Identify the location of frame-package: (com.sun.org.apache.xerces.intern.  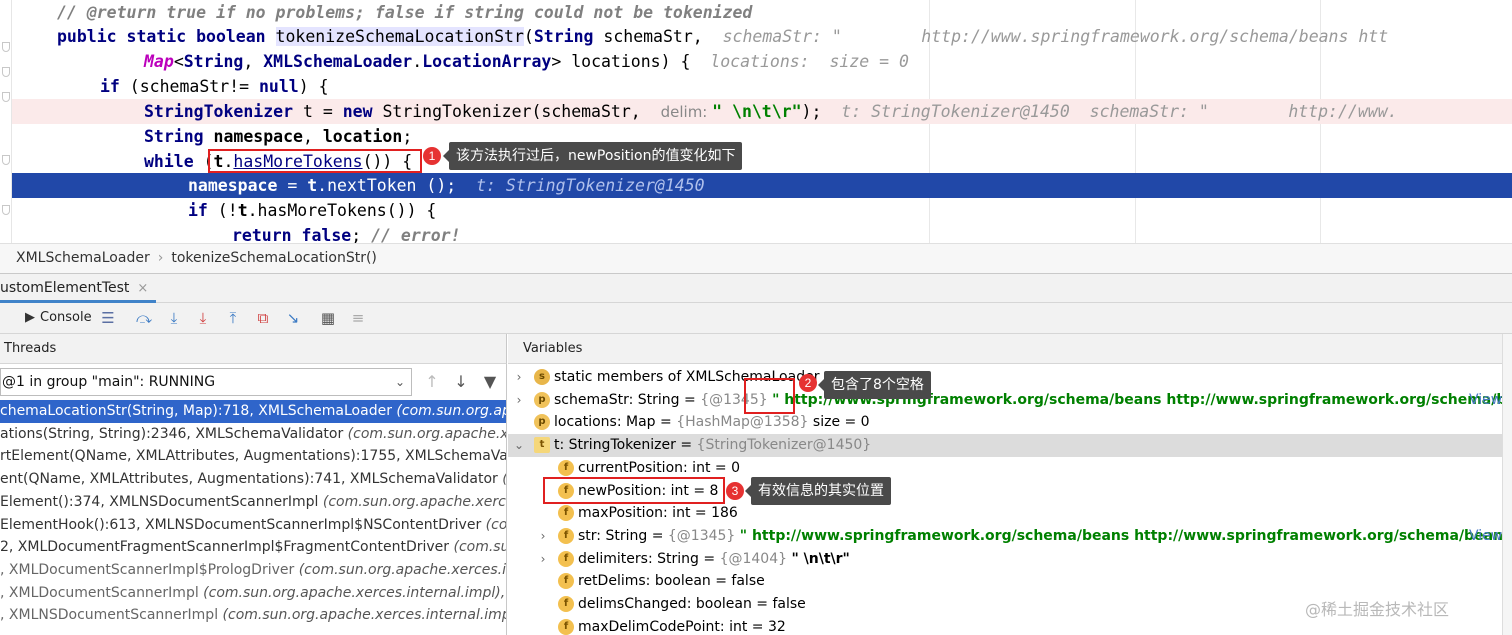
(402, 569).